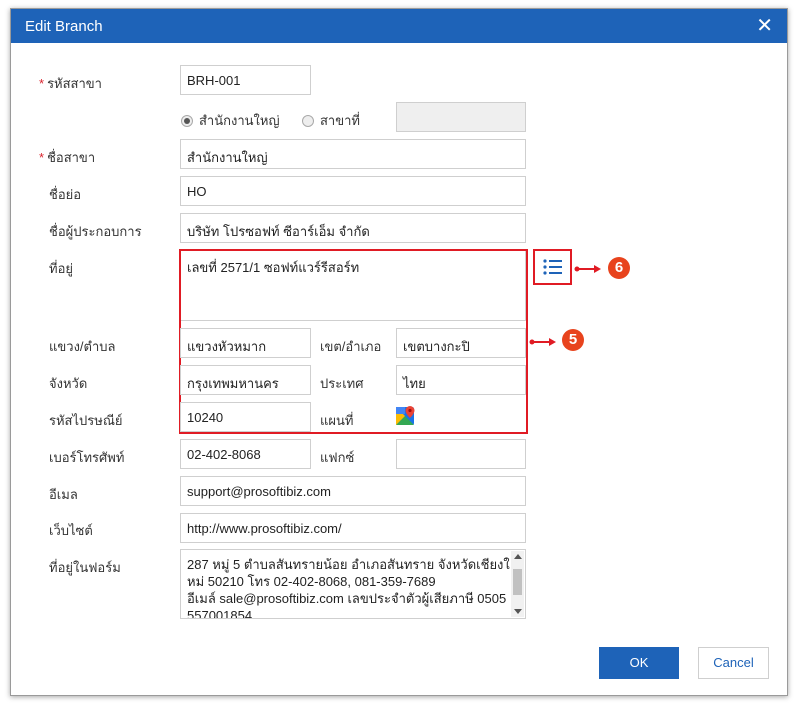 Image resolution: width=797 pixels, height=705 pixels. What do you see at coordinates (518, 556) in the screenshot?
I see `scroll-up-icon` at bounding box center [518, 556].